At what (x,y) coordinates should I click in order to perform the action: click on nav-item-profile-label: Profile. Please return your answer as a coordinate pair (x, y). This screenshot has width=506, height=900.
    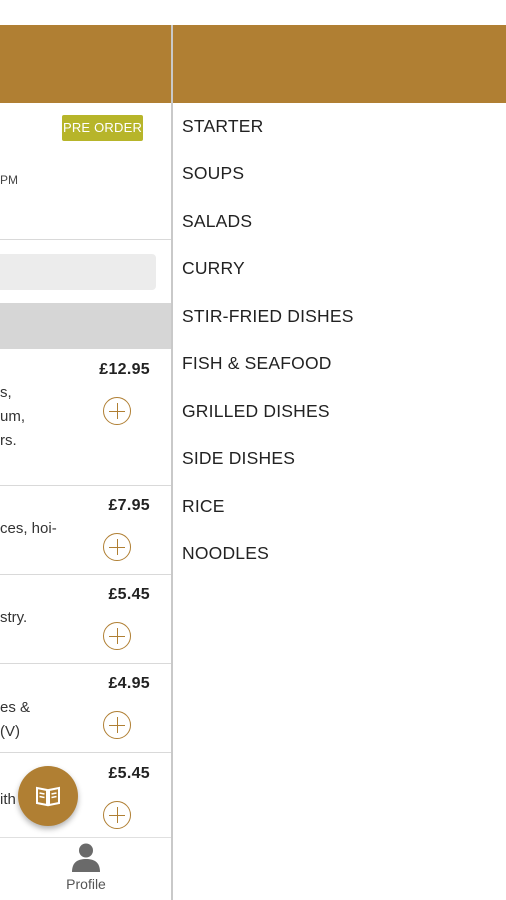
    Looking at the image, I should click on (86, 884).